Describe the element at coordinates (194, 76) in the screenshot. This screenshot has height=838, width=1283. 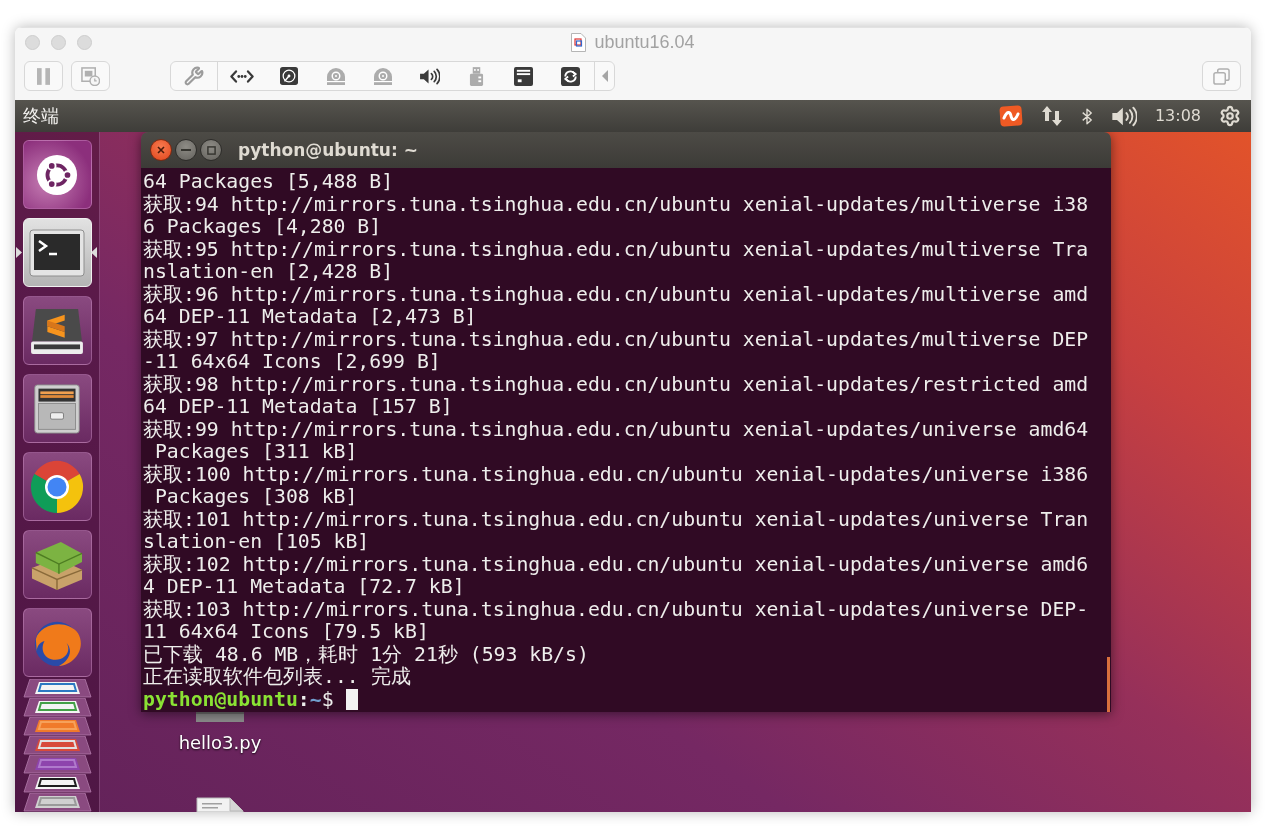
I see `wrench-icon` at that location.